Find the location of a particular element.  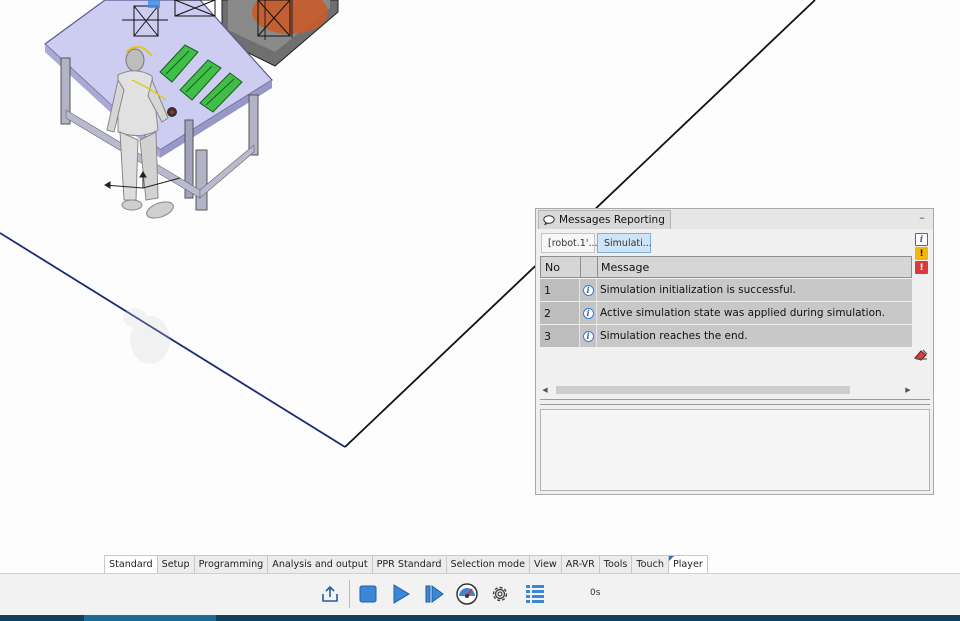

list-icon is located at coordinates (535, 594).